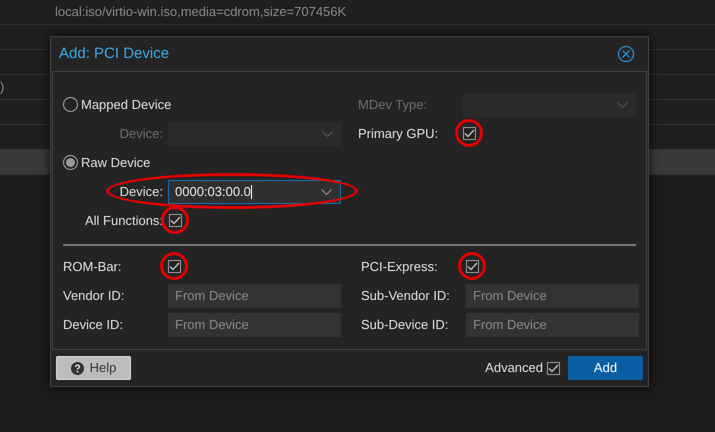 This screenshot has width=715, height=432. Describe the element at coordinates (200, 12) in the screenshot. I see `table-cell-text: local:iso/virtio-win.iso,media=cdrom,size=707456K` at that location.